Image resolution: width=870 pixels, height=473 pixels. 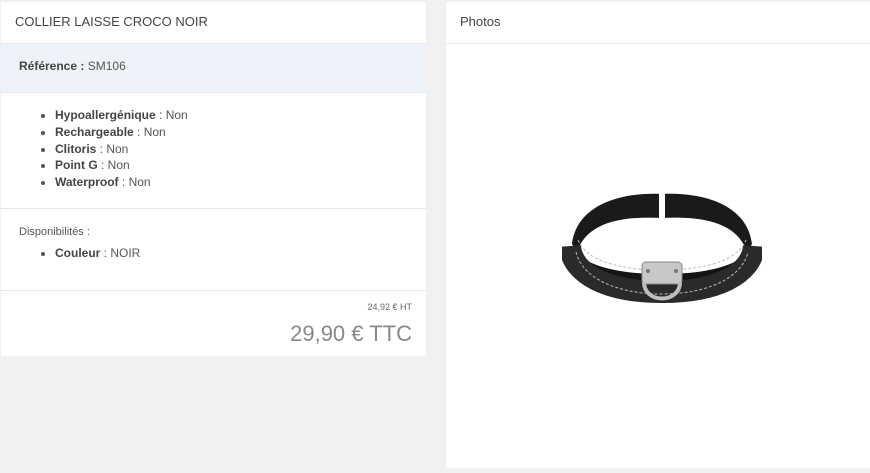 I want to click on price-ttc: 29,90 € TTC, so click(x=351, y=333).